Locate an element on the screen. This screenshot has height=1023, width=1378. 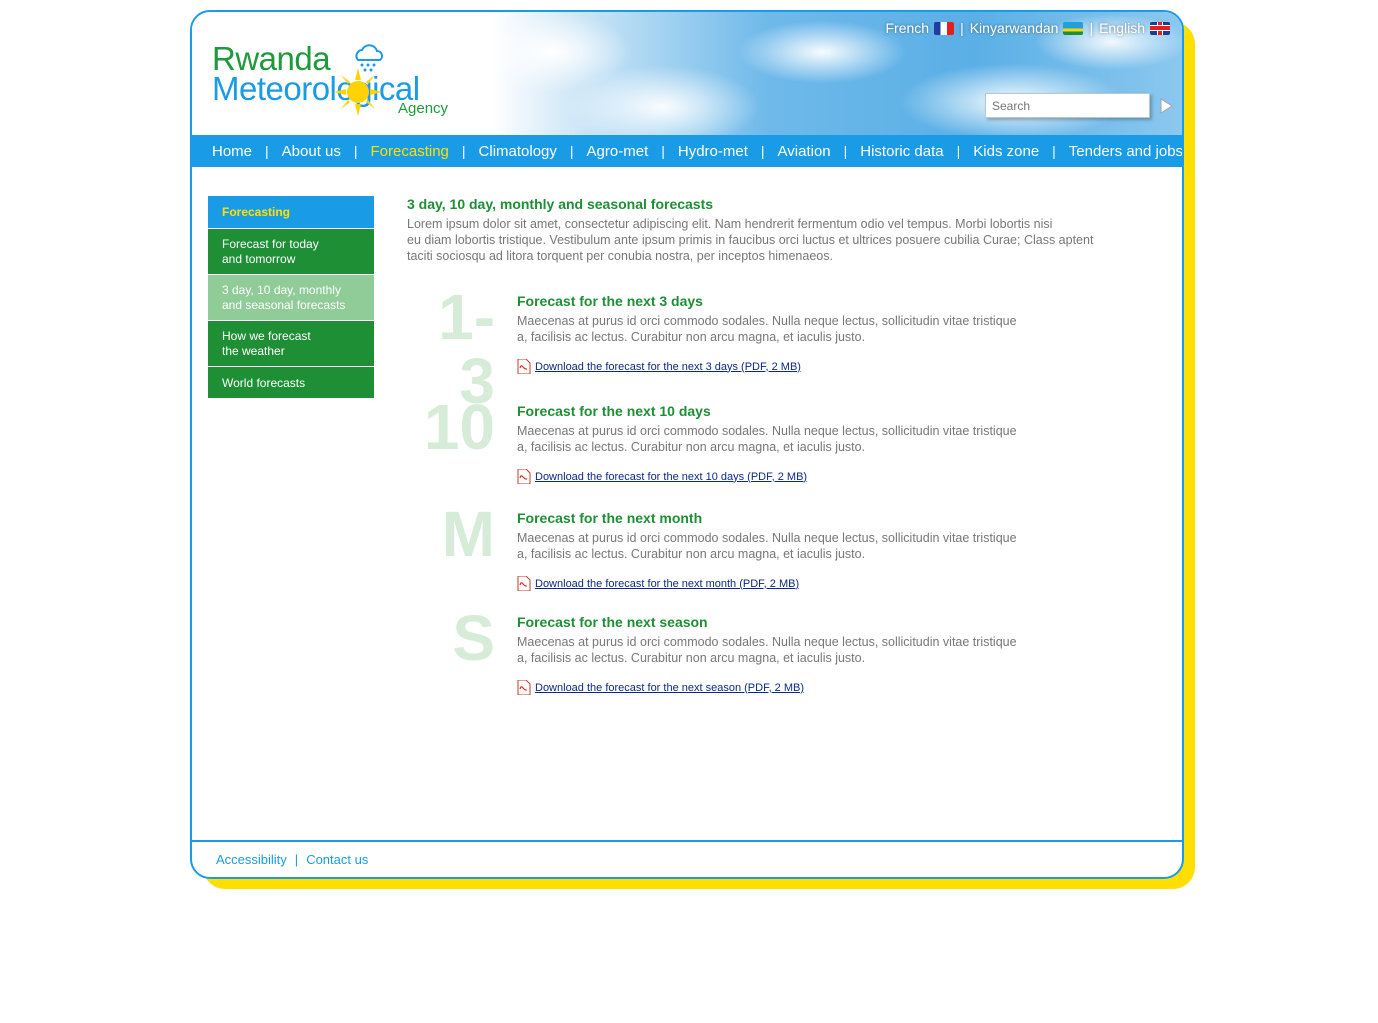
section-title: Forecast for the next 10 days is located at coordinates (614, 411).